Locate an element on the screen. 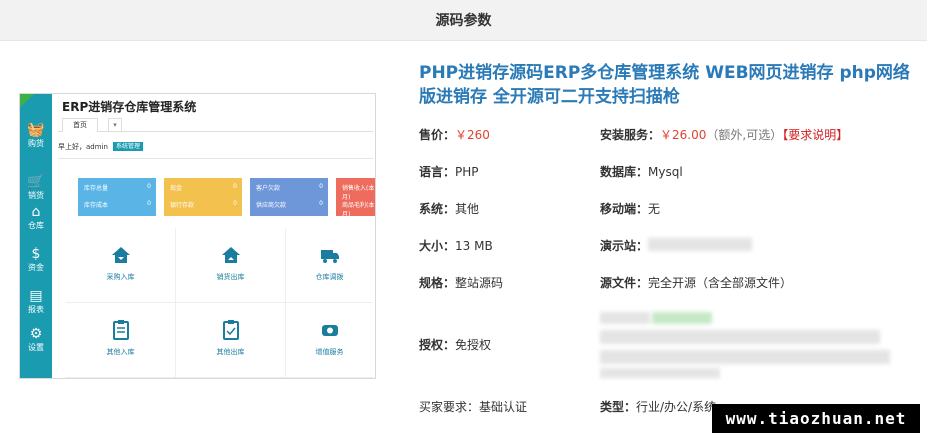 The image size is (927, 437). system-value: 其他 is located at coordinates (467, 209).